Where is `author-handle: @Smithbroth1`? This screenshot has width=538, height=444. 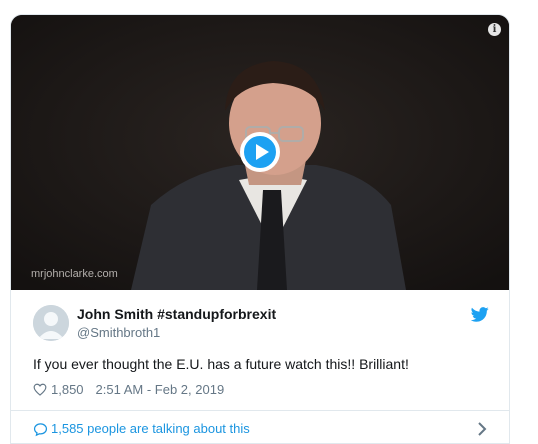 author-handle: @Smithbroth1 is located at coordinates (118, 332).